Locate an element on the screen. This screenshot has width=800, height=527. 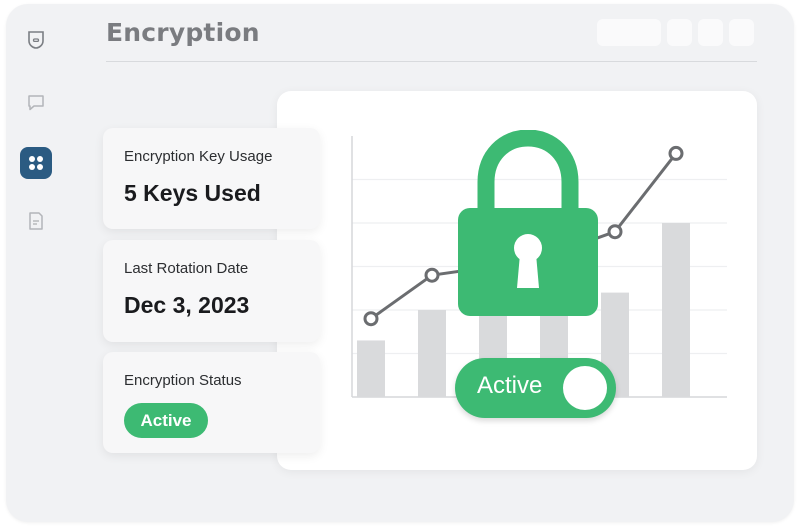
shield-icon is located at coordinates (36, 40).